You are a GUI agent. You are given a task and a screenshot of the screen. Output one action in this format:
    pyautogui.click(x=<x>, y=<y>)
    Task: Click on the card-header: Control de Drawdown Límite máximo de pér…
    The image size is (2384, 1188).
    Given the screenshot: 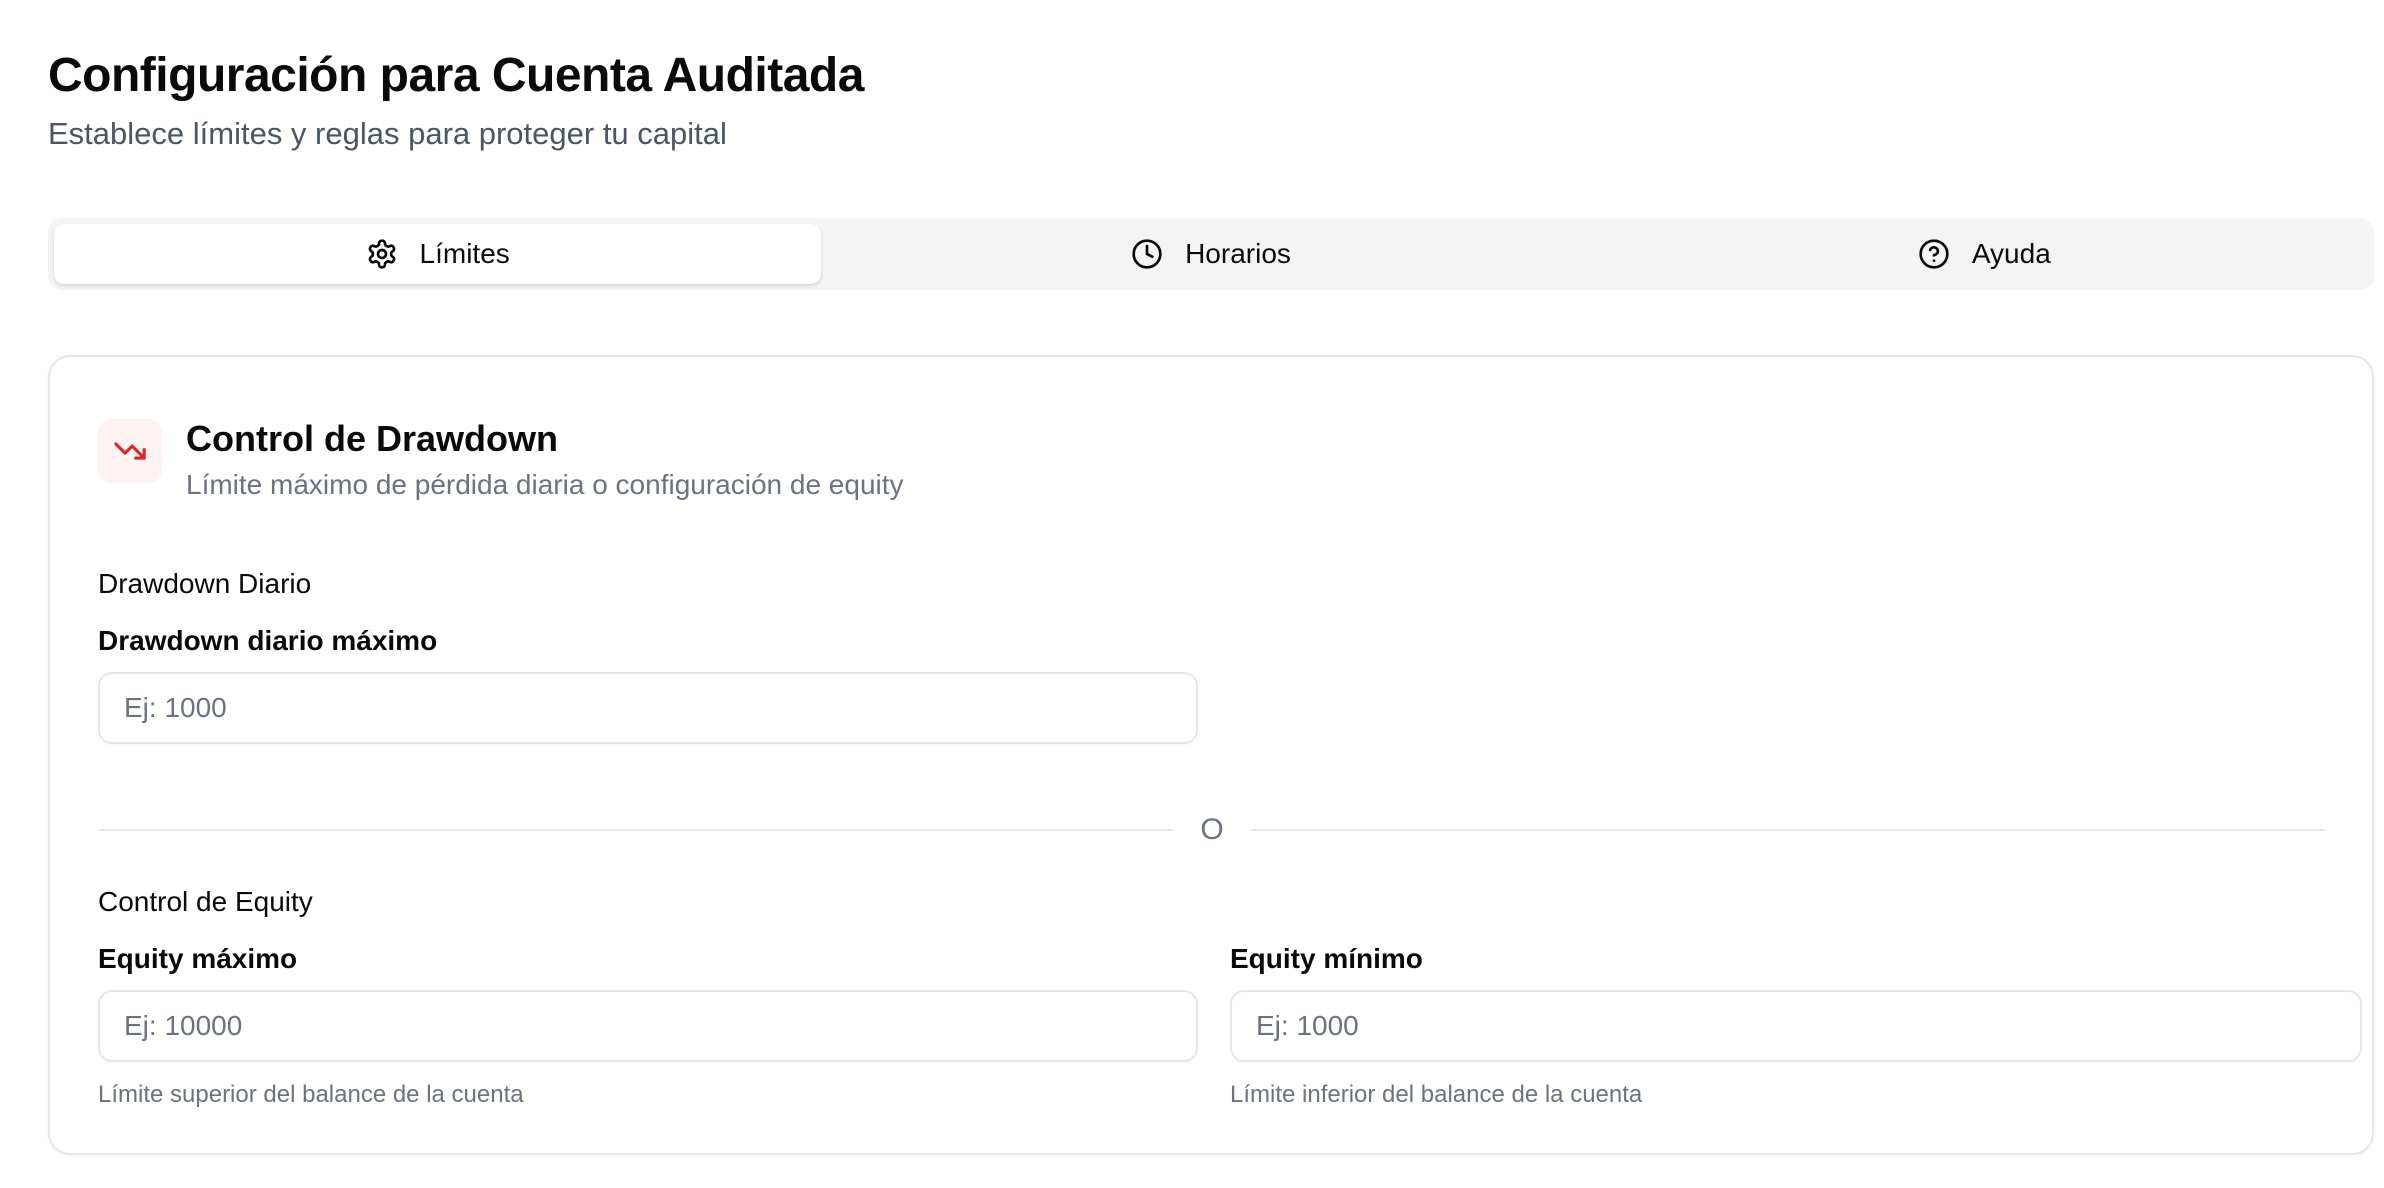 What is the action you would take?
    pyautogui.click(x=501, y=461)
    